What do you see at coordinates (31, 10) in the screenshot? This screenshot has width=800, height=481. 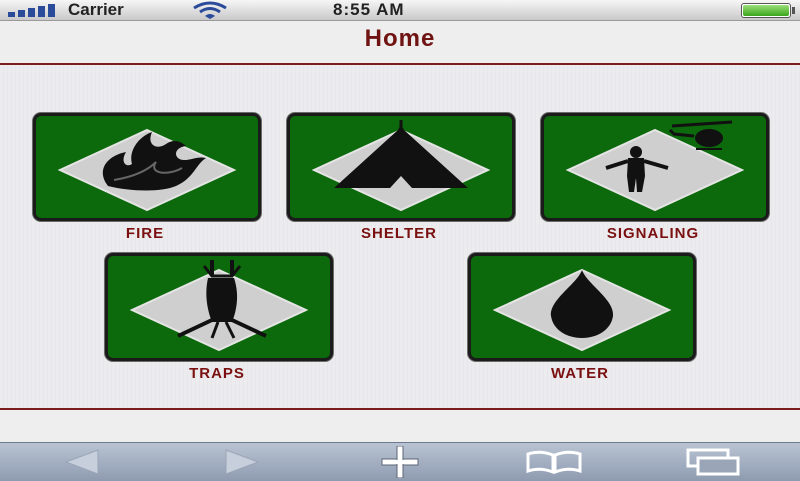 I see `signal-strength-icon` at bounding box center [31, 10].